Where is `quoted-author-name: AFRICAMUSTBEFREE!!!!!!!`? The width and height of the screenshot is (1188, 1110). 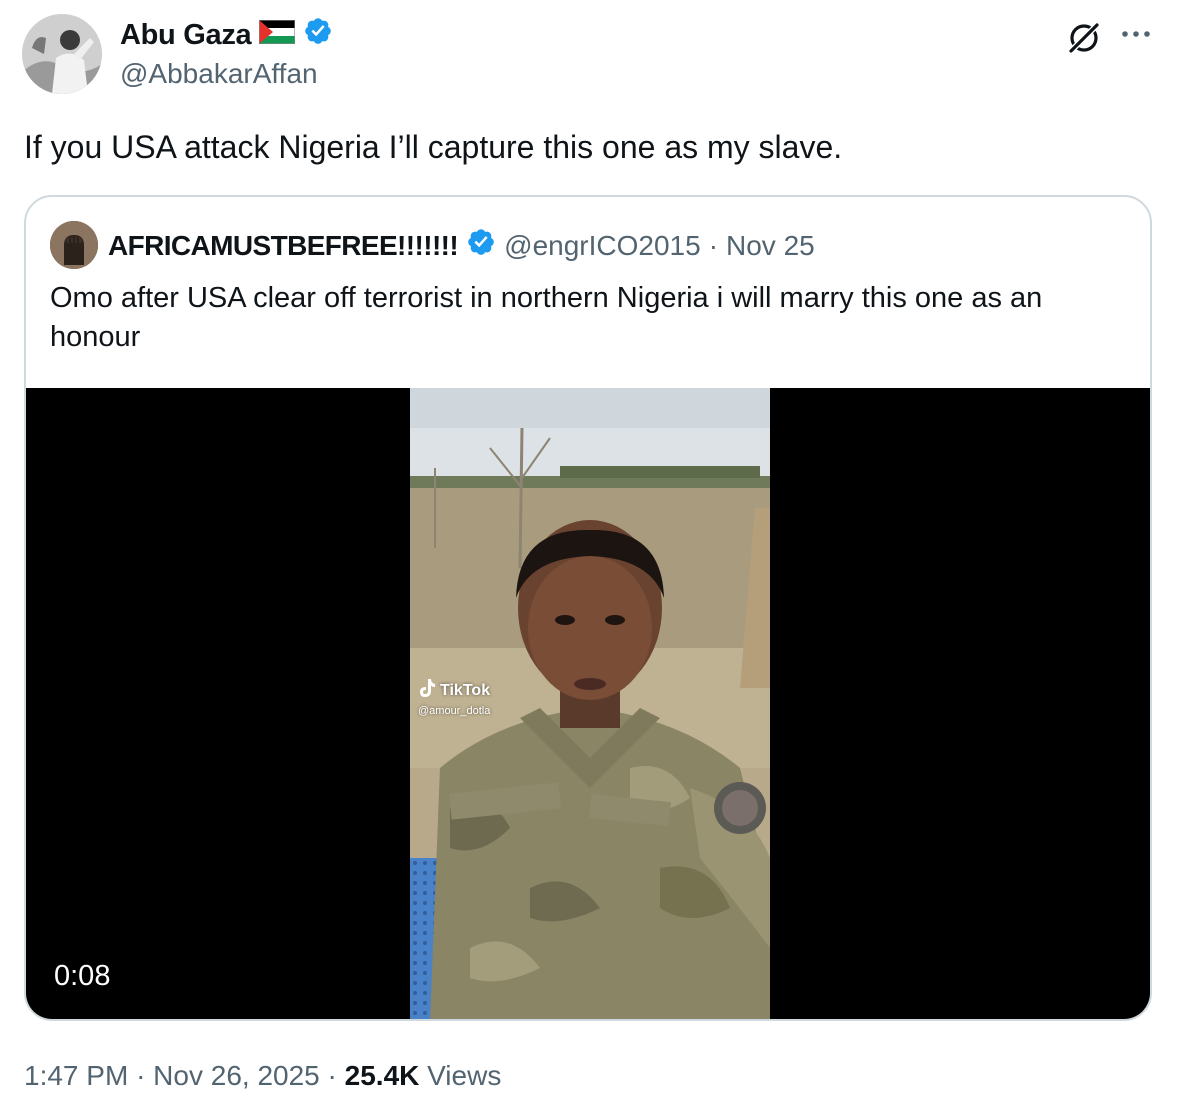
quoted-author-name: AFRICAMUSTBEFREE!!!!!!! is located at coordinates (283, 246).